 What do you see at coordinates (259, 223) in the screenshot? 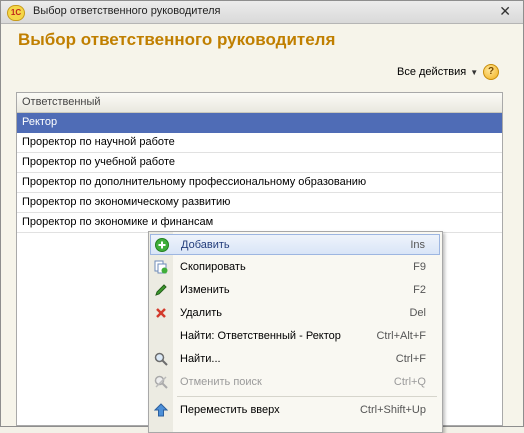
I see `table-row: Проректор по экономике и финансам` at bounding box center [259, 223].